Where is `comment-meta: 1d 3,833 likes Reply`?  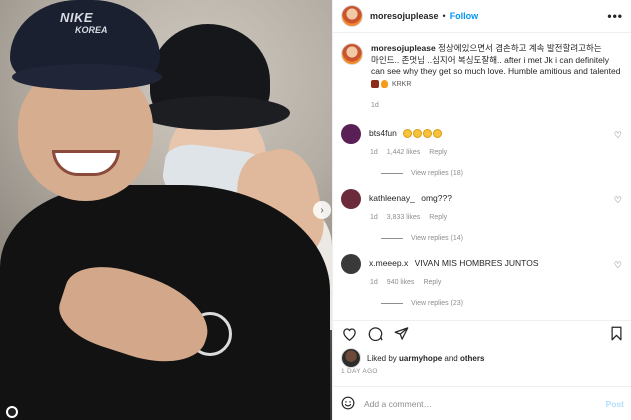 comment-meta: 1d 3,833 likes Reply is located at coordinates (497, 217).